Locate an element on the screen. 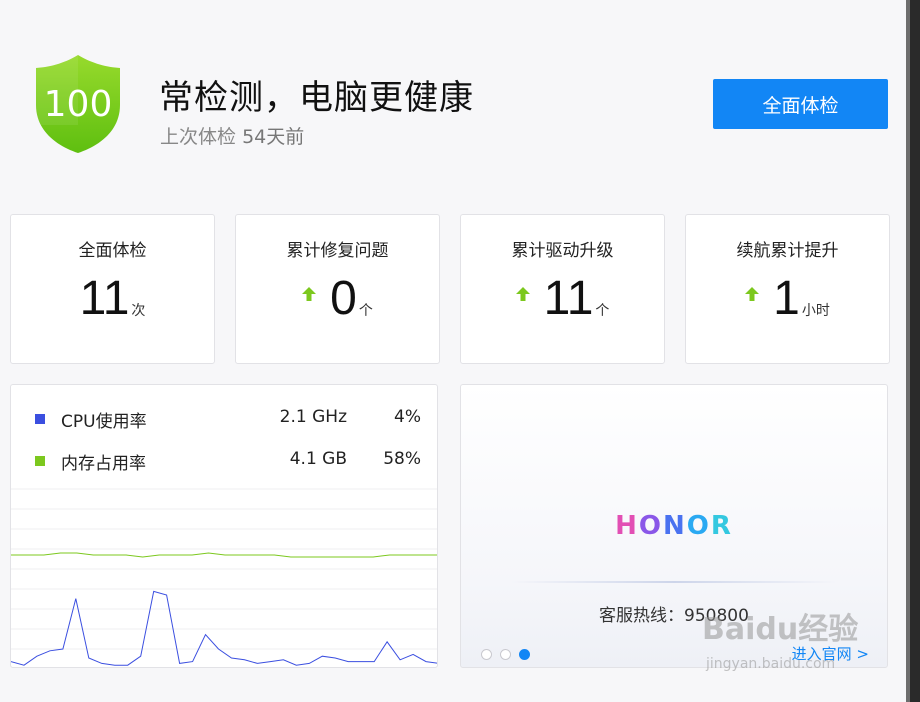 The height and width of the screenshot is (702, 920). memory-label: 内存占用率 is located at coordinates (103, 464).